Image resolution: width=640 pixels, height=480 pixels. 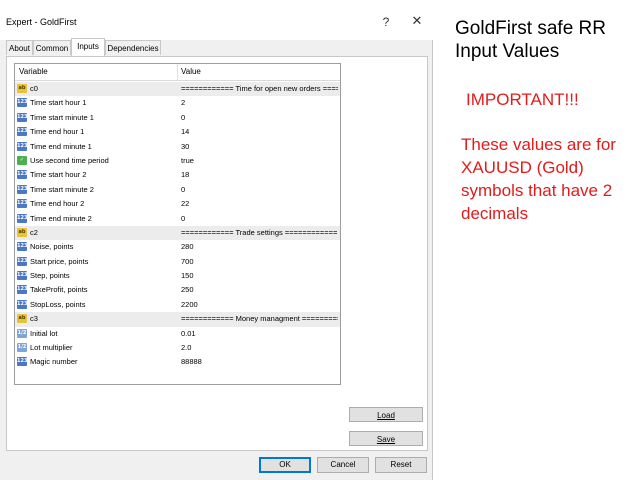 I want to click on parameter-row: 123 Time start minute 1 0, so click(x=177, y=118).